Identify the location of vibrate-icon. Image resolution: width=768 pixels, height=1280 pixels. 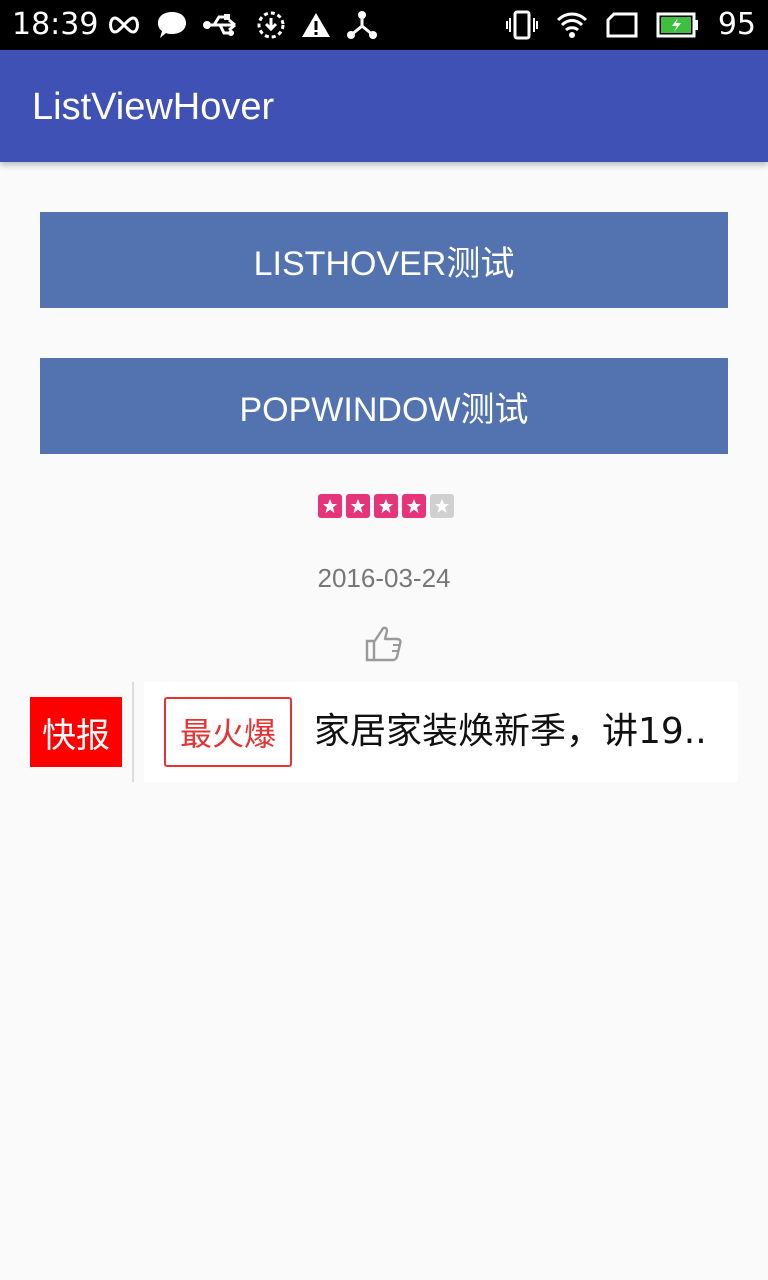
(521, 25).